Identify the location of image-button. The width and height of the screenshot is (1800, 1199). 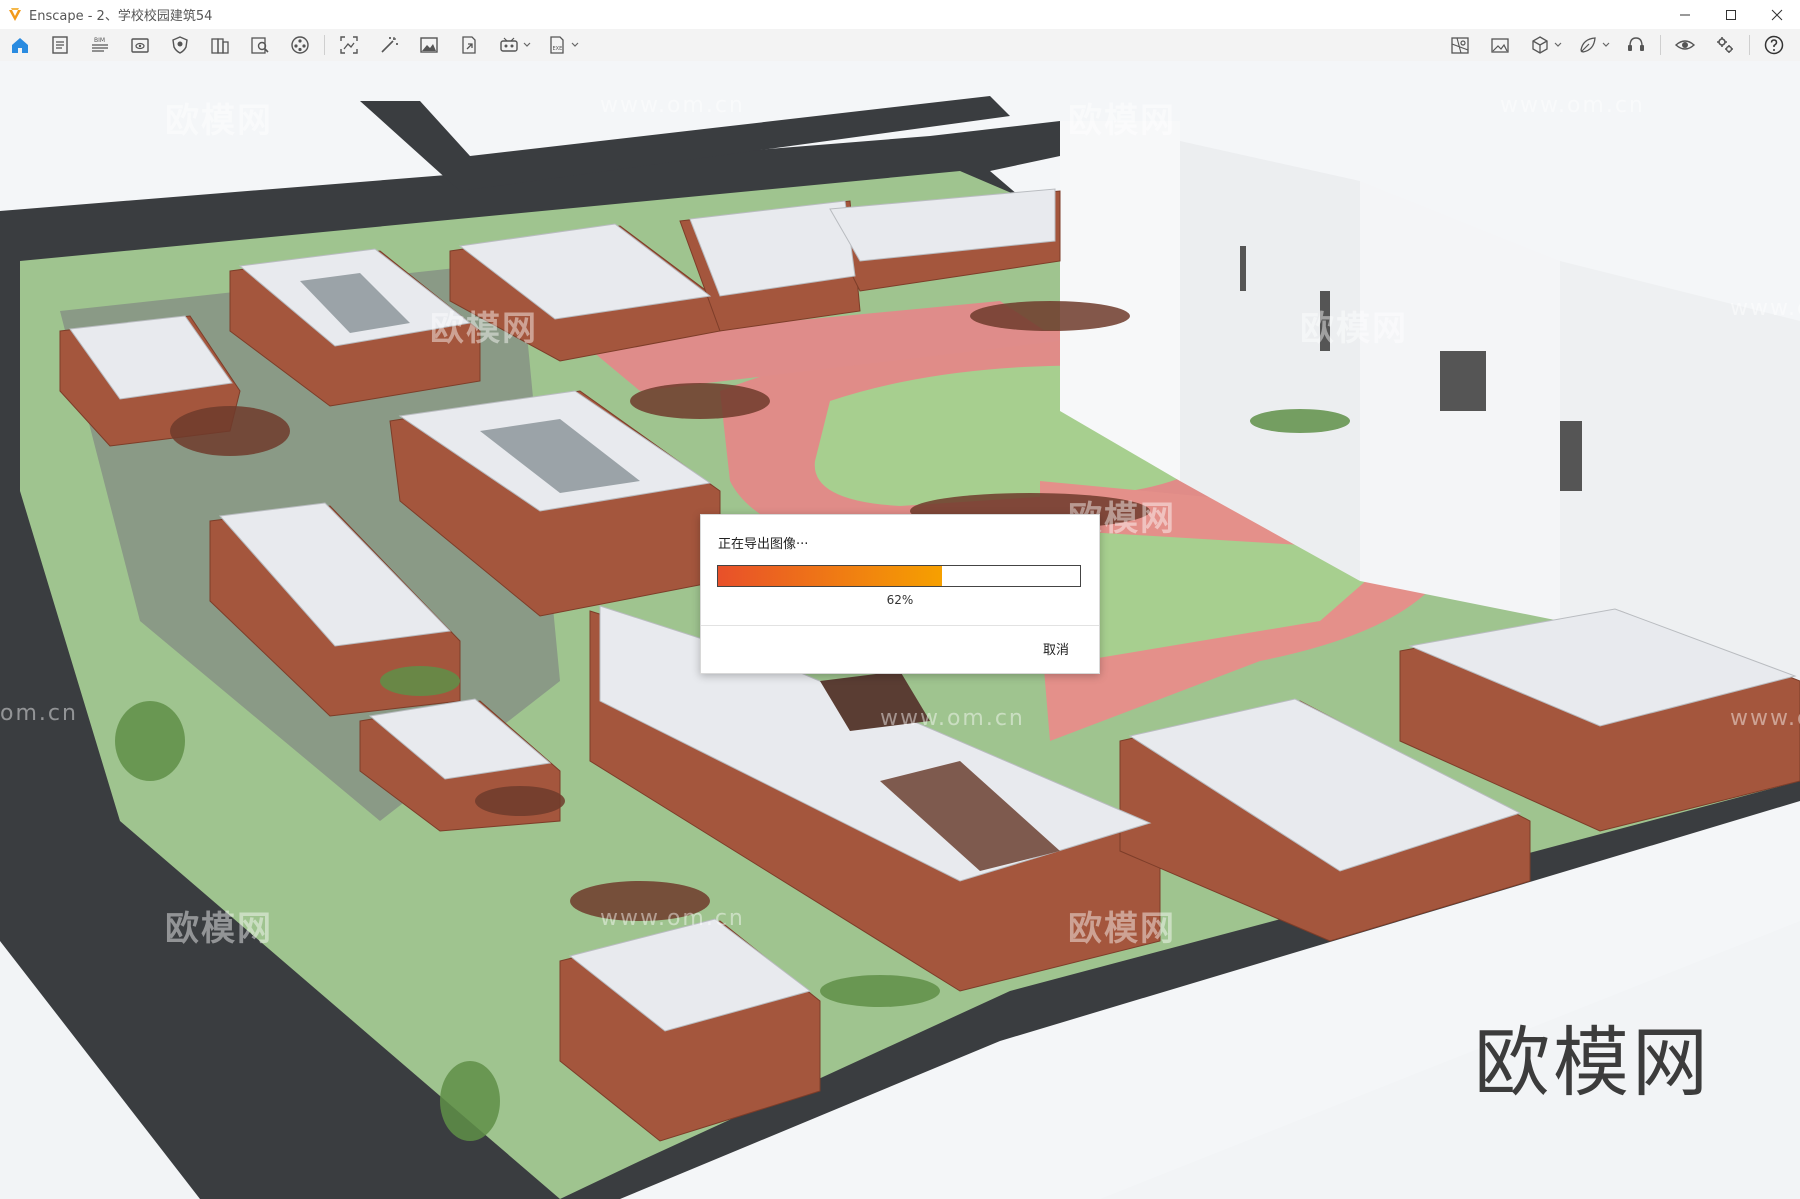
(429, 45).